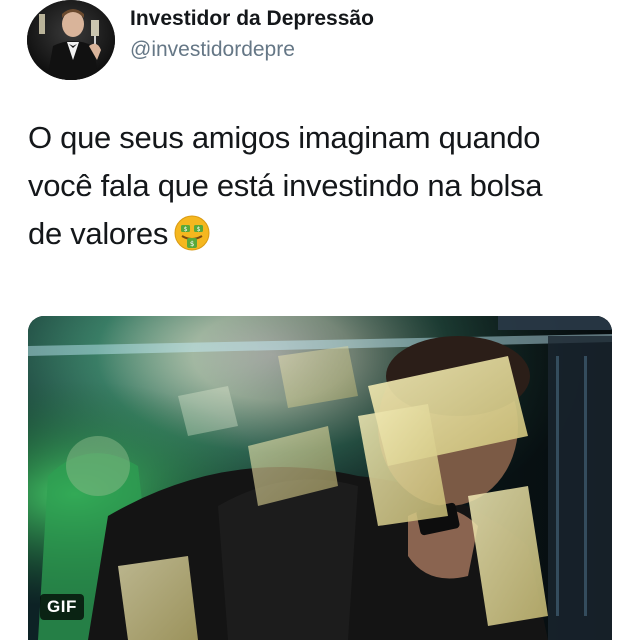 This screenshot has width=640, height=640. What do you see at coordinates (192, 233) in the screenshot?
I see `money-mouth-face-icon: $ $ $` at bounding box center [192, 233].